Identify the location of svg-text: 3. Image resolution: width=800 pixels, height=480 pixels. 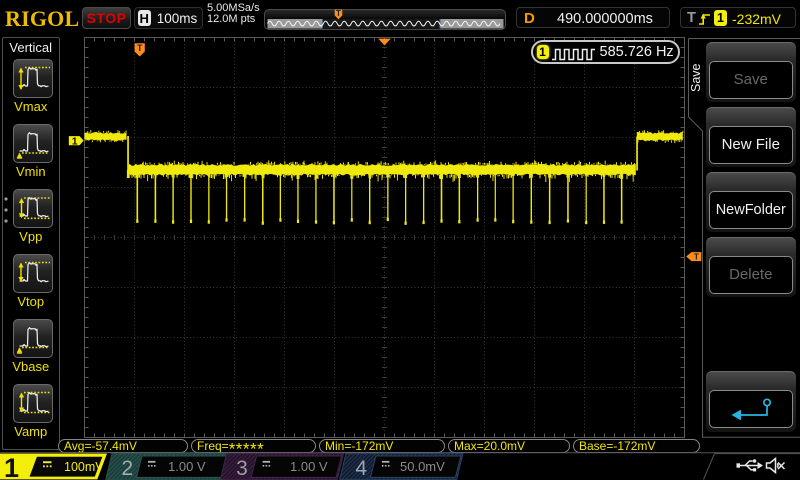
(242, 468).